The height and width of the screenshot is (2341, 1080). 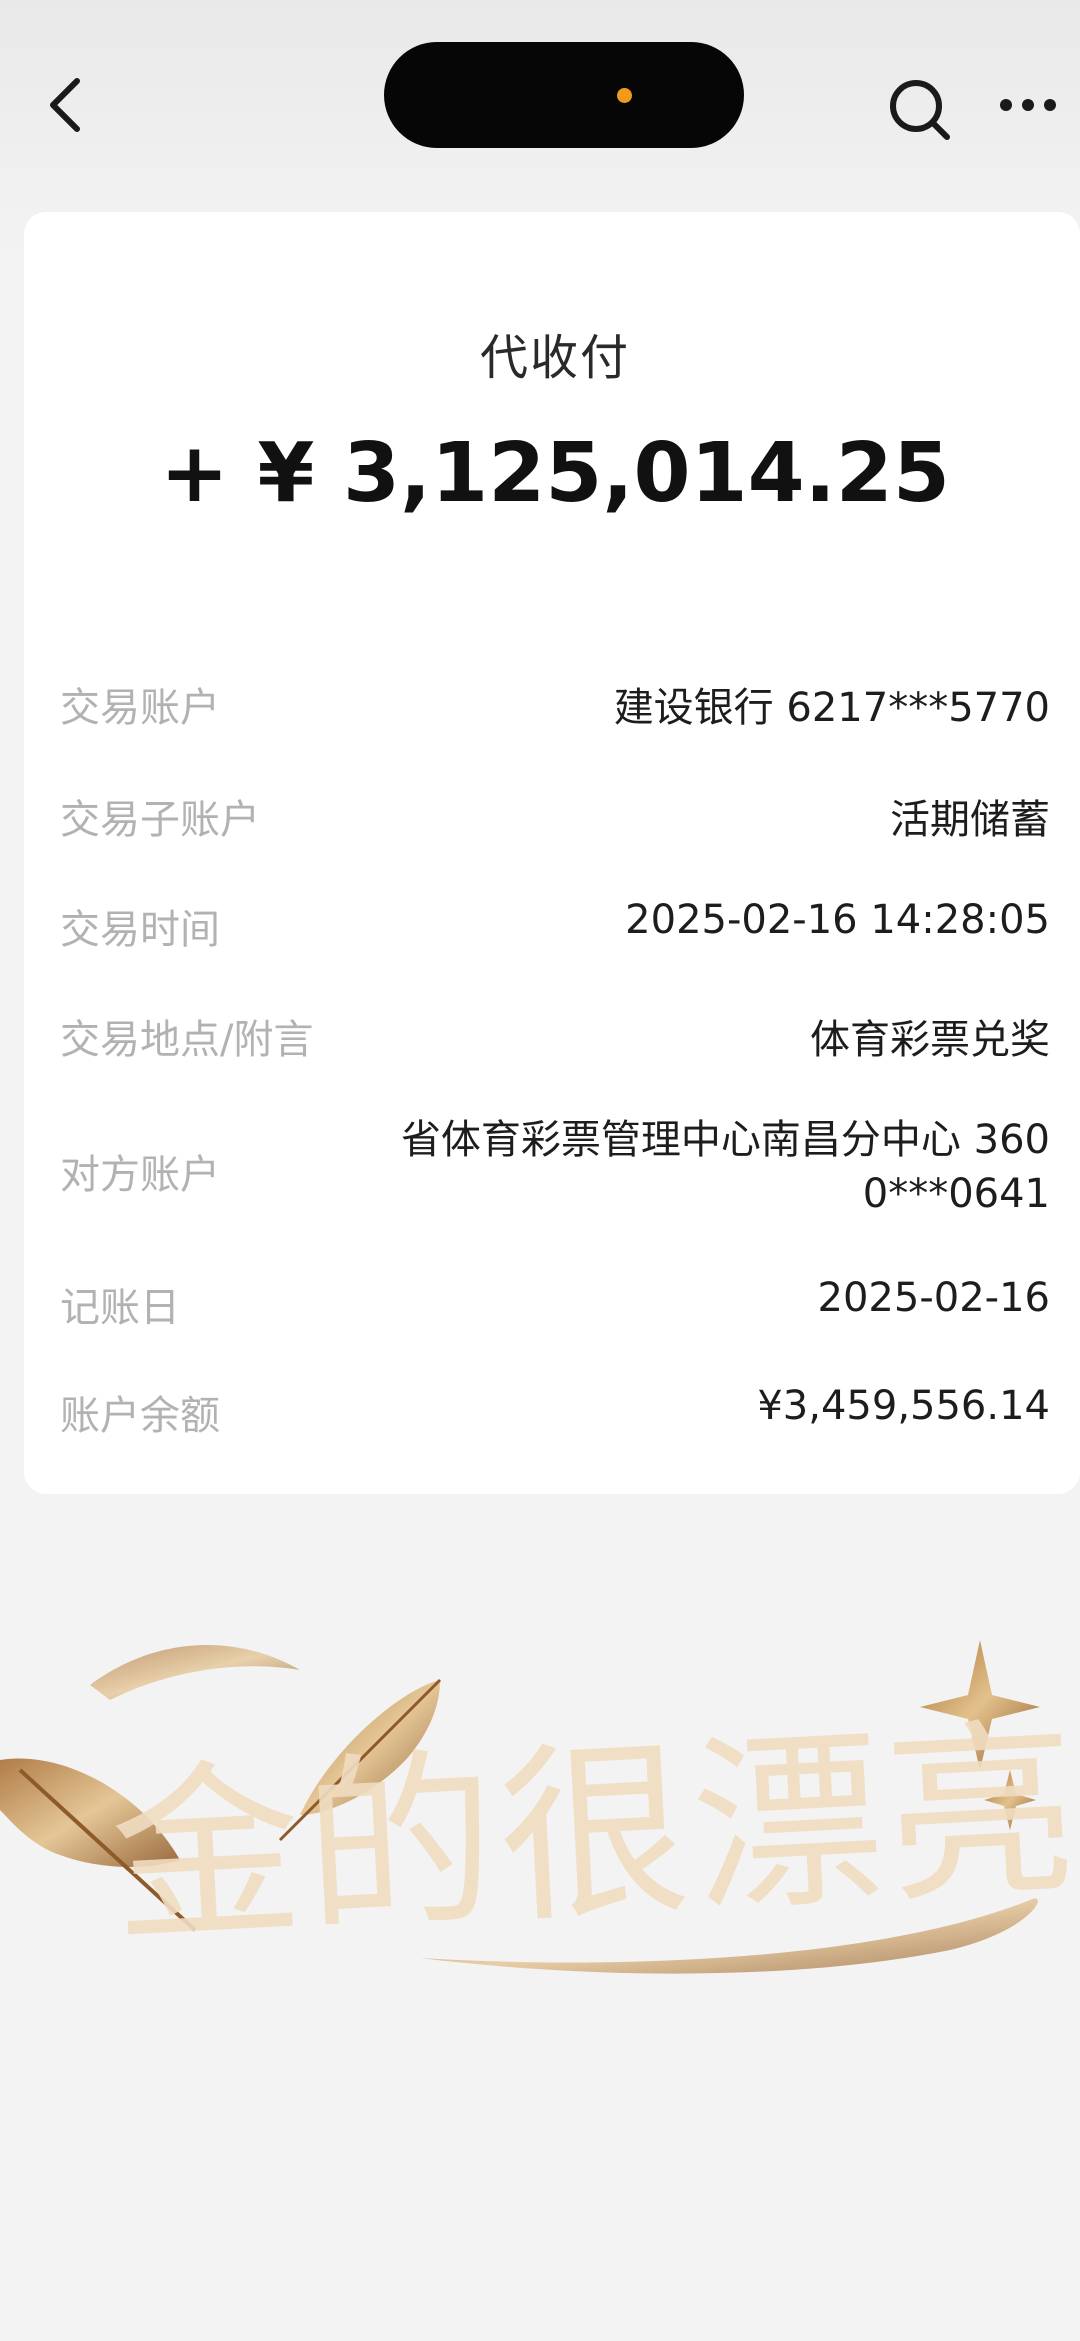 What do you see at coordinates (624, 95) in the screenshot?
I see `recording-indicator-dot` at bounding box center [624, 95].